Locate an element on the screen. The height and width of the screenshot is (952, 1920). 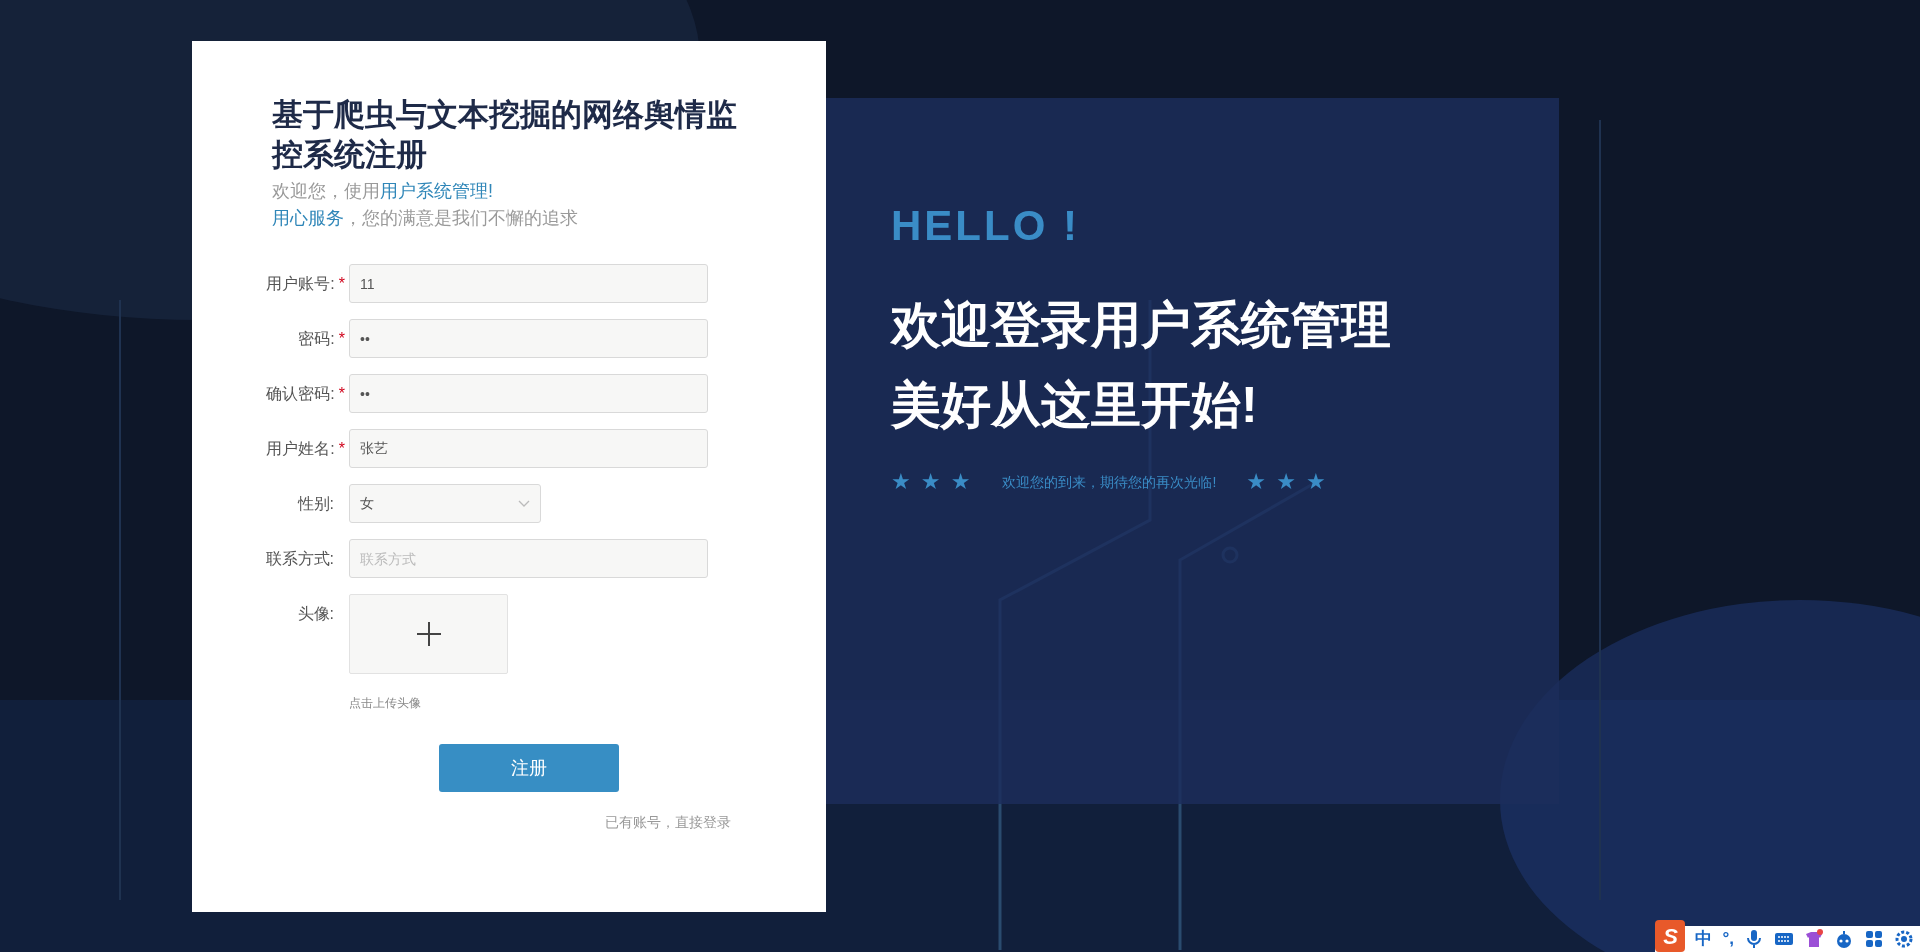
subtitle-text: 欢迎您，使用用户系统管理! is located at coordinates (383, 192).